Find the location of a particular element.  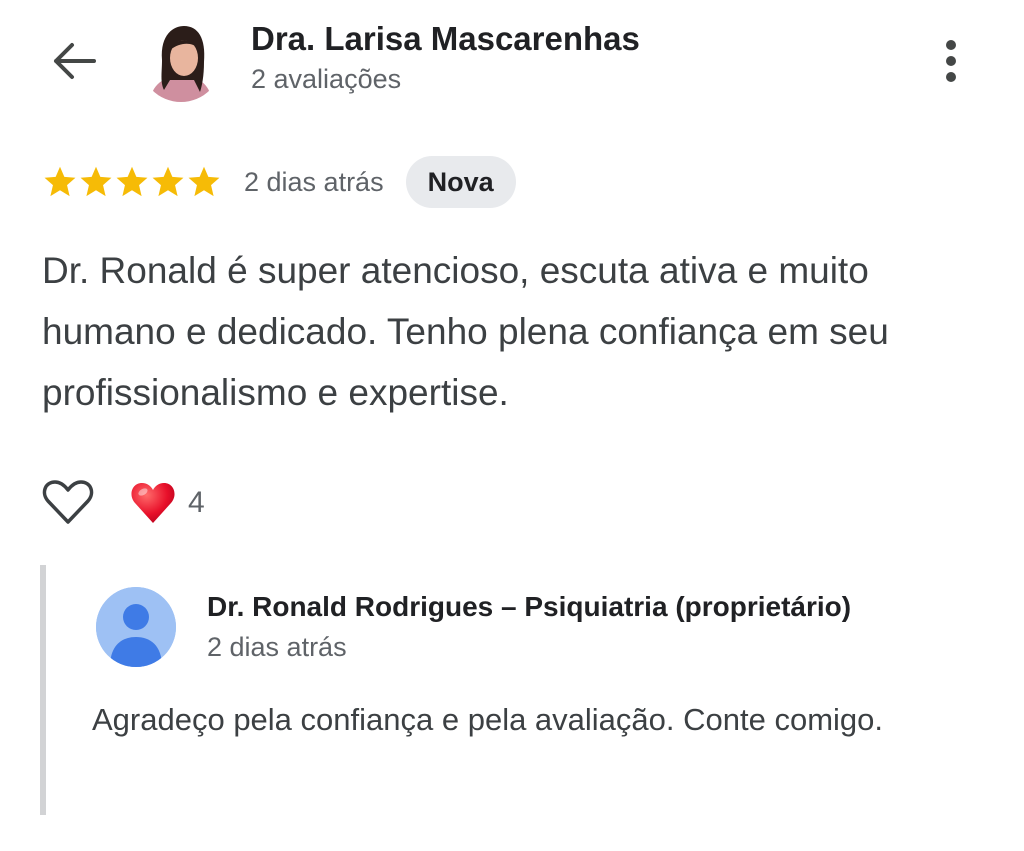

reviewer-name: Dra. Larisa Mascarenhas is located at coordinates (445, 39).